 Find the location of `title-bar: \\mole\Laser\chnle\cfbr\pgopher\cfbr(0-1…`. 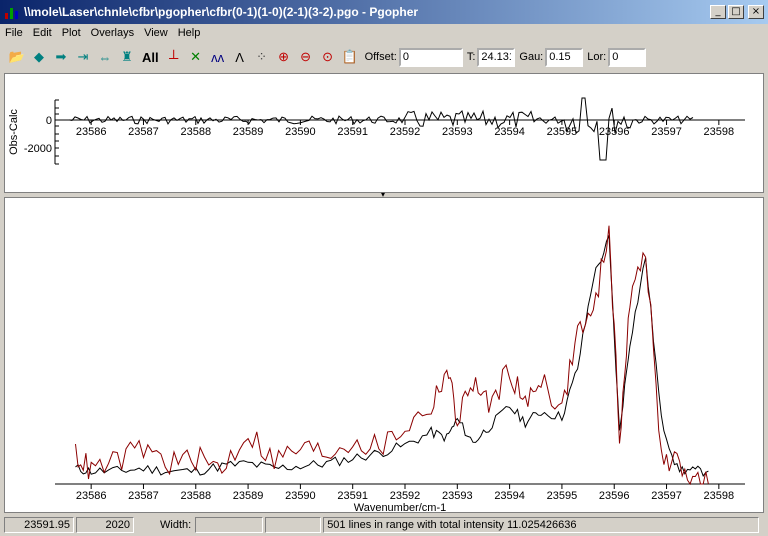

title-bar: \\mole\Laser\chnle\cfbr\pgopher\cfbr(0-1… is located at coordinates (384, 12).